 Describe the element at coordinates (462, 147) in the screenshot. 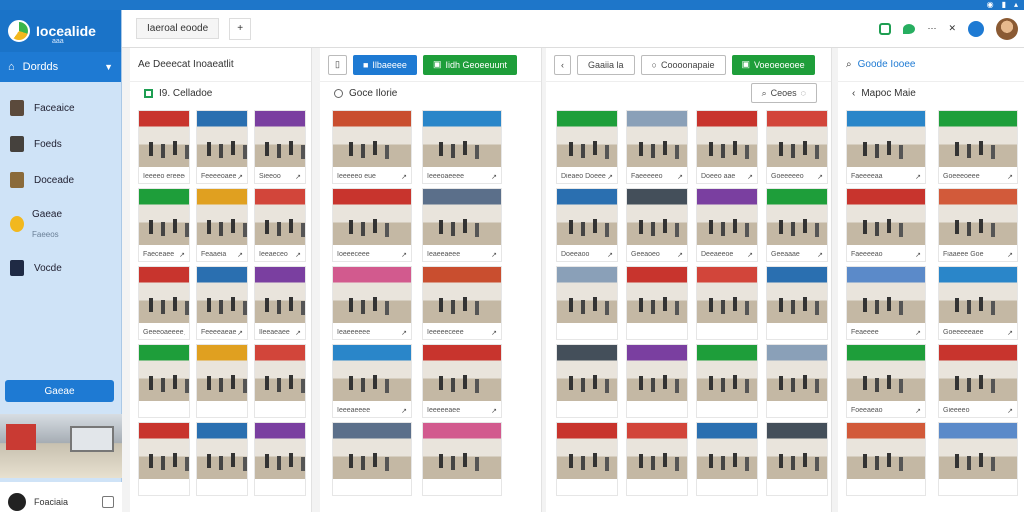

I see `image-card: Ieeeoaeeee ↗` at that location.